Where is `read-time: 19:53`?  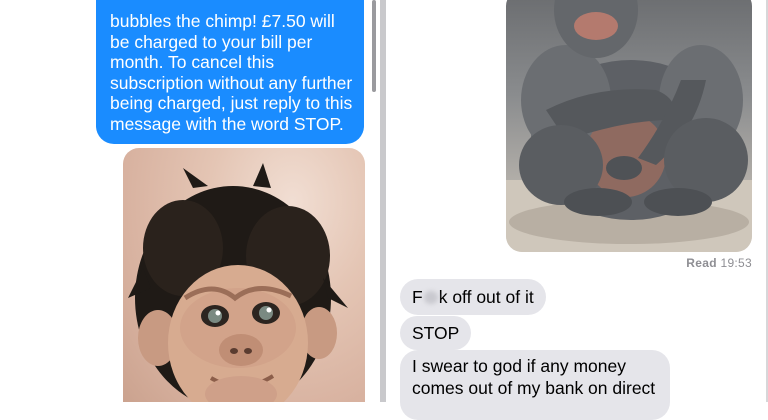
read-time: 19:53 is located at coordinates (736, 263).